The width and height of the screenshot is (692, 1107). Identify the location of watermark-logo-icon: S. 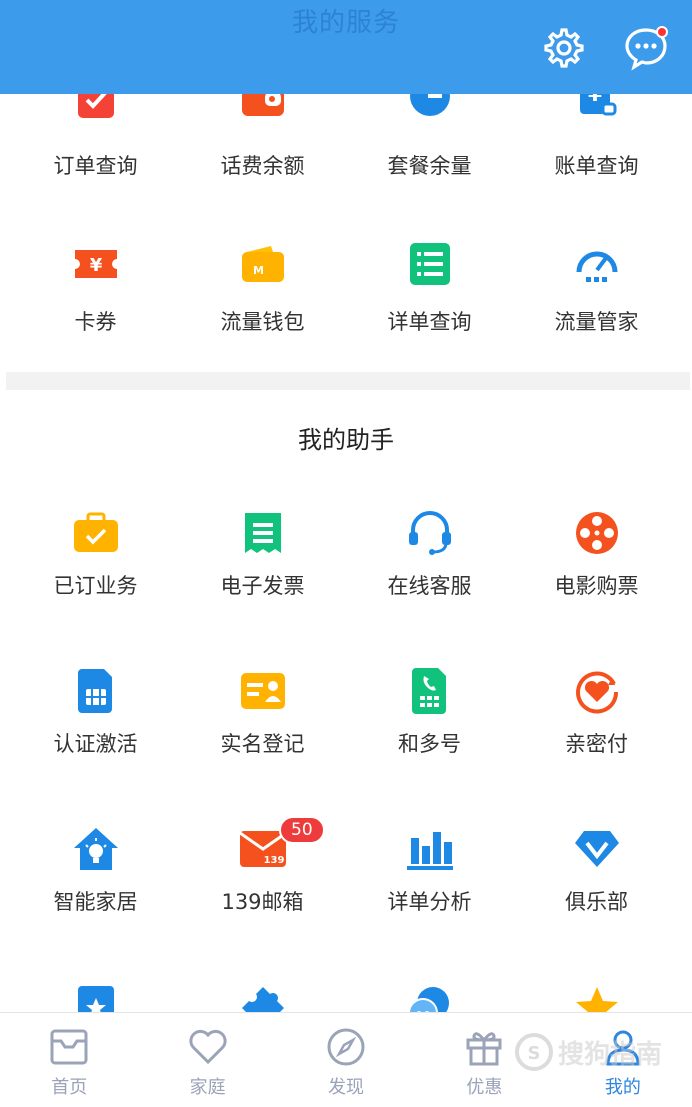
(534, 1052).